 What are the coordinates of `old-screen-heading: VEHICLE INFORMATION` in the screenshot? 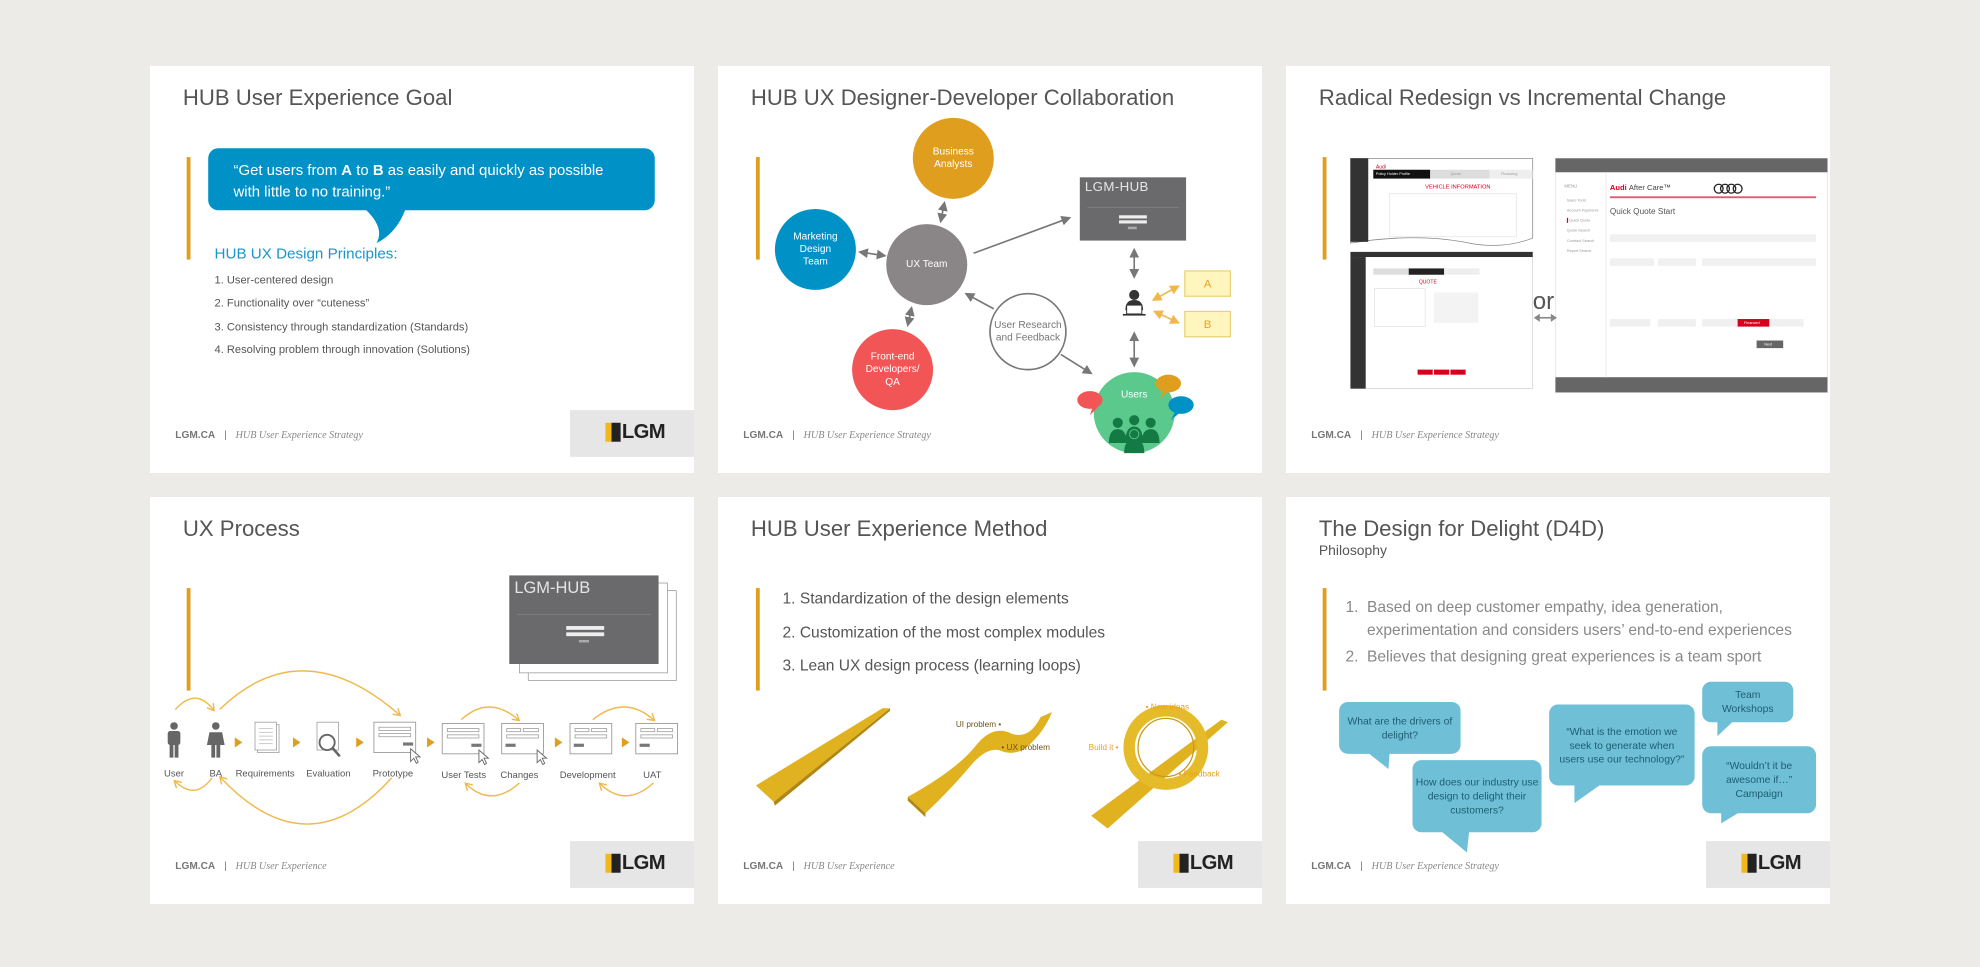 It's located at (1458, 186).